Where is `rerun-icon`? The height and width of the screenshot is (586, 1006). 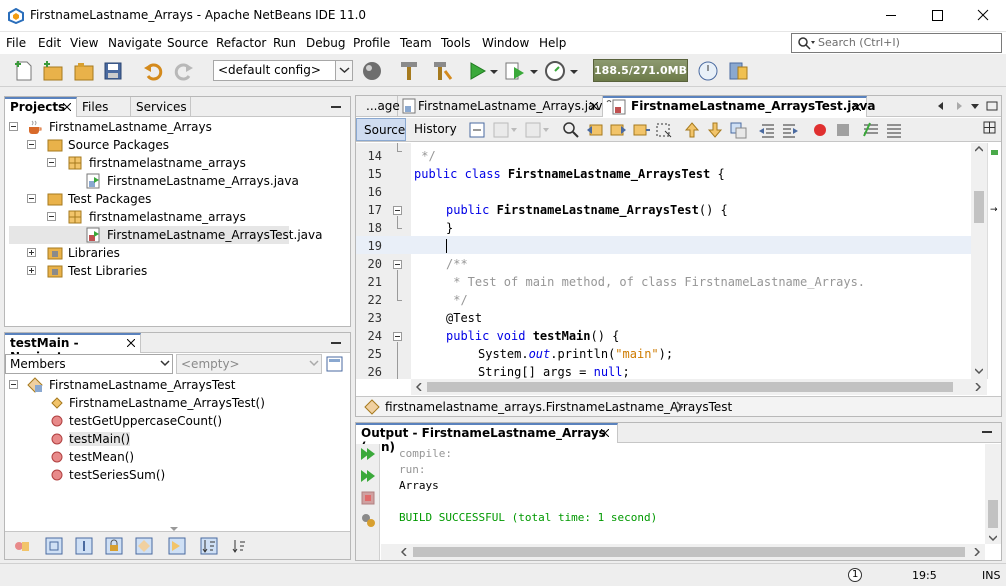 rerun-icon is located at coordinates (368, 454).